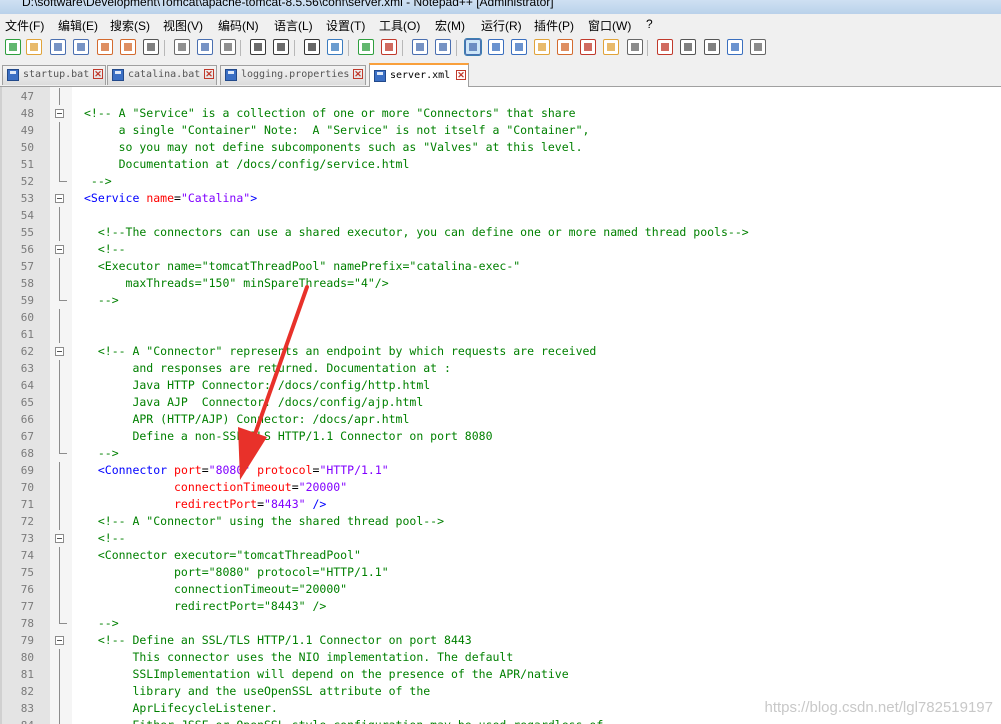 Image resolution: width=1001 pixels, height=724 pixels. What do you see at coordinates (420, 47) in the screenshot?
I see `sync-vertical-icon` at bounding box center [420, 47].